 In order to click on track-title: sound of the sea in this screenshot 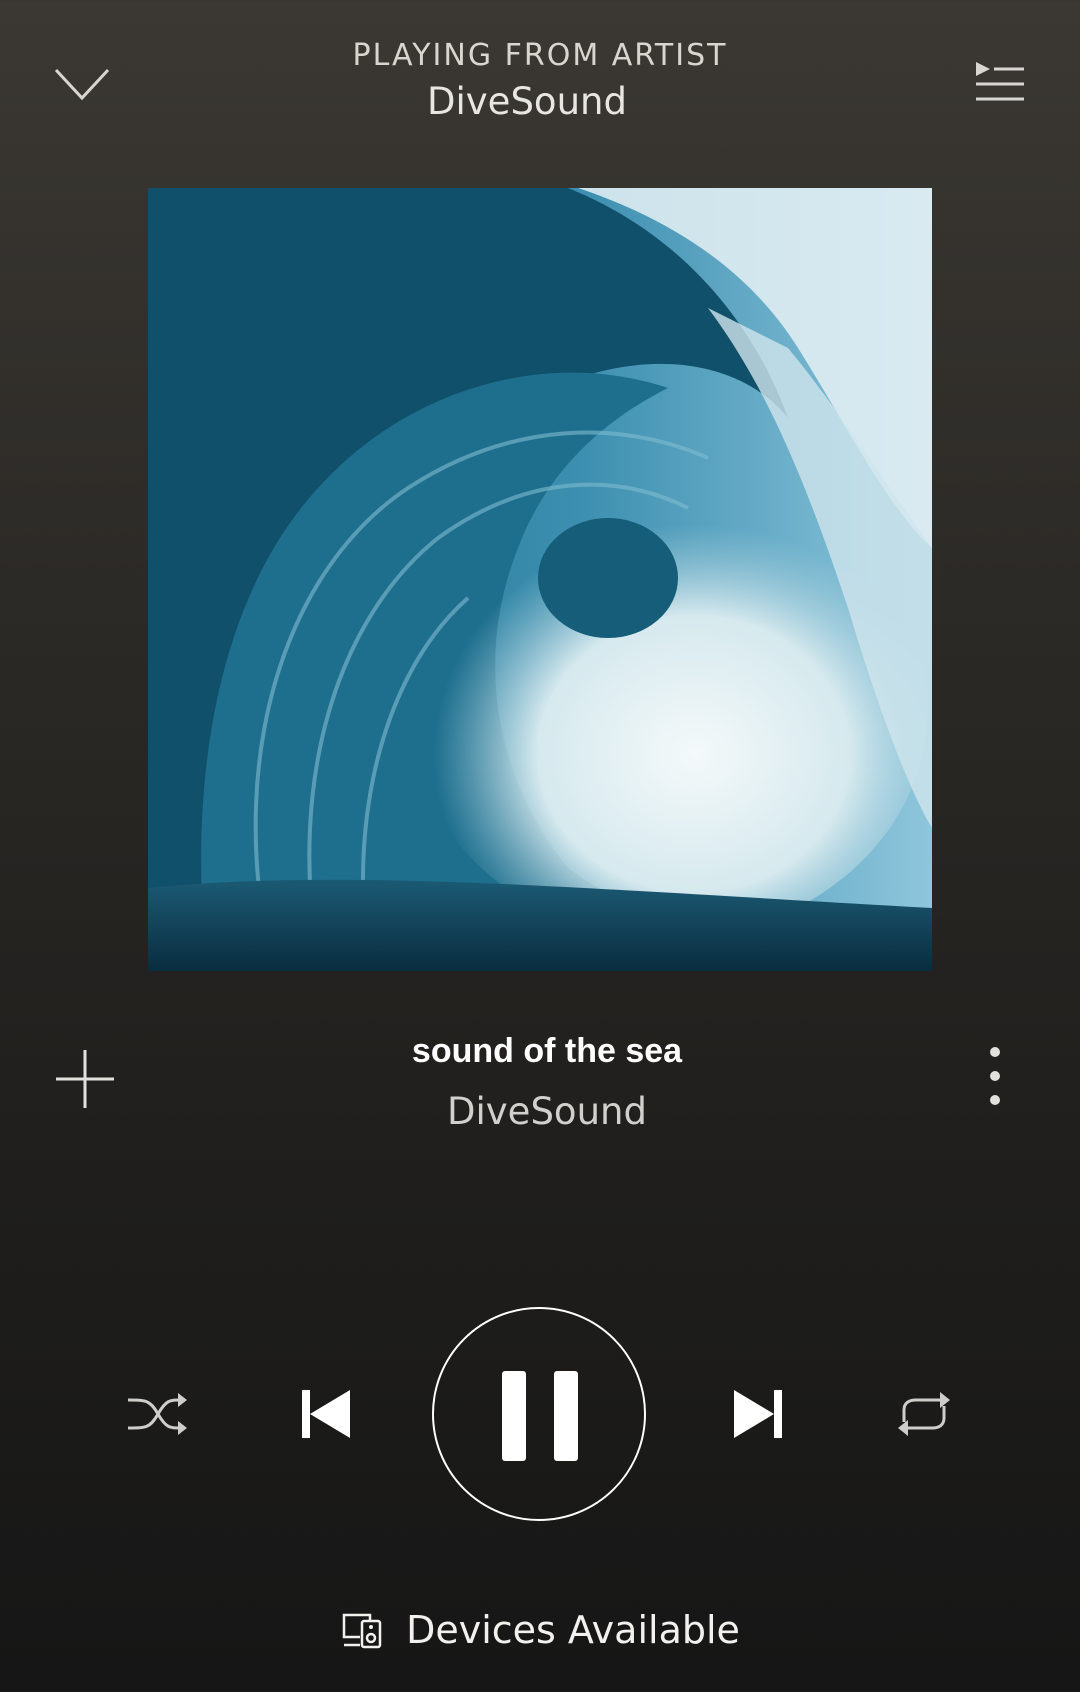, I will do `click(540, 1051)`.